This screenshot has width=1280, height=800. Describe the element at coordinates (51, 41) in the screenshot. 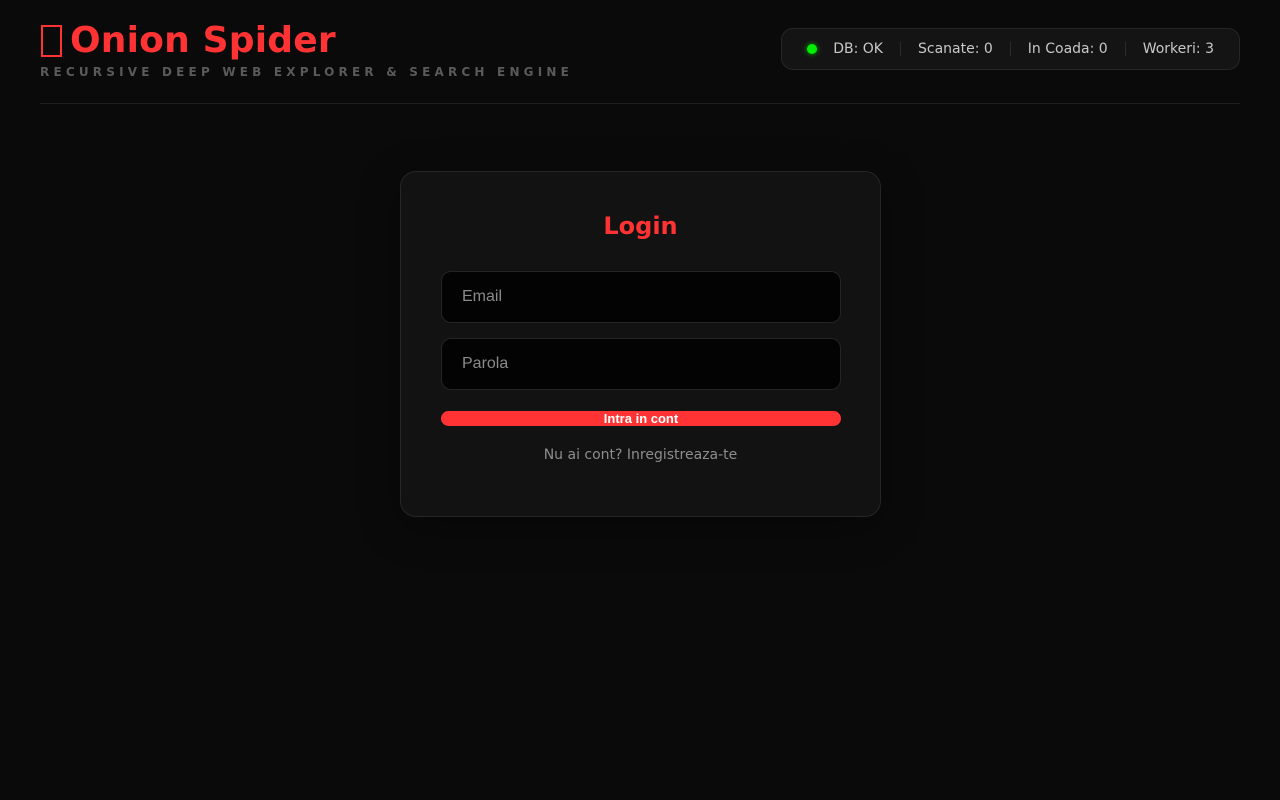

I see `spider-icon` at that location.